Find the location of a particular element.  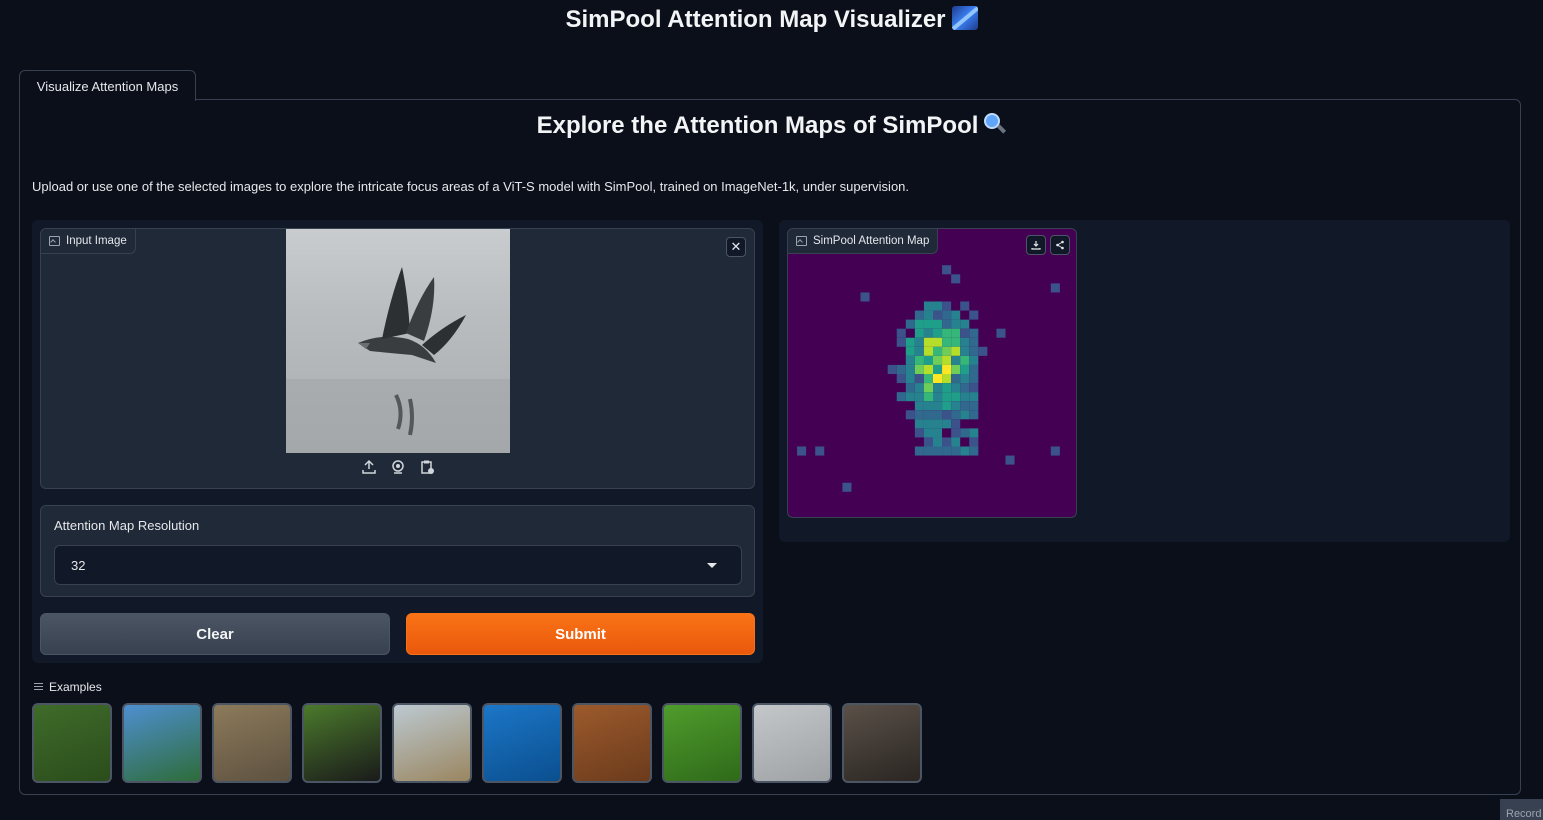

list-icon is located at coordinates (38, 687).